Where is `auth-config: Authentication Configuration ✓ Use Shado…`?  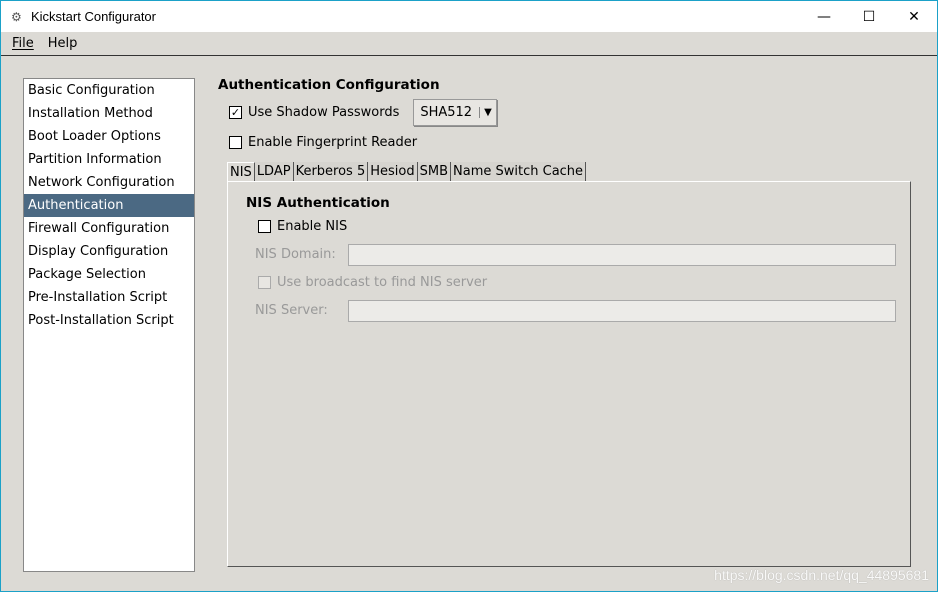 auth-config: Authentication Configuration ✓ Use Shado… is located at coordinates (357, 116).